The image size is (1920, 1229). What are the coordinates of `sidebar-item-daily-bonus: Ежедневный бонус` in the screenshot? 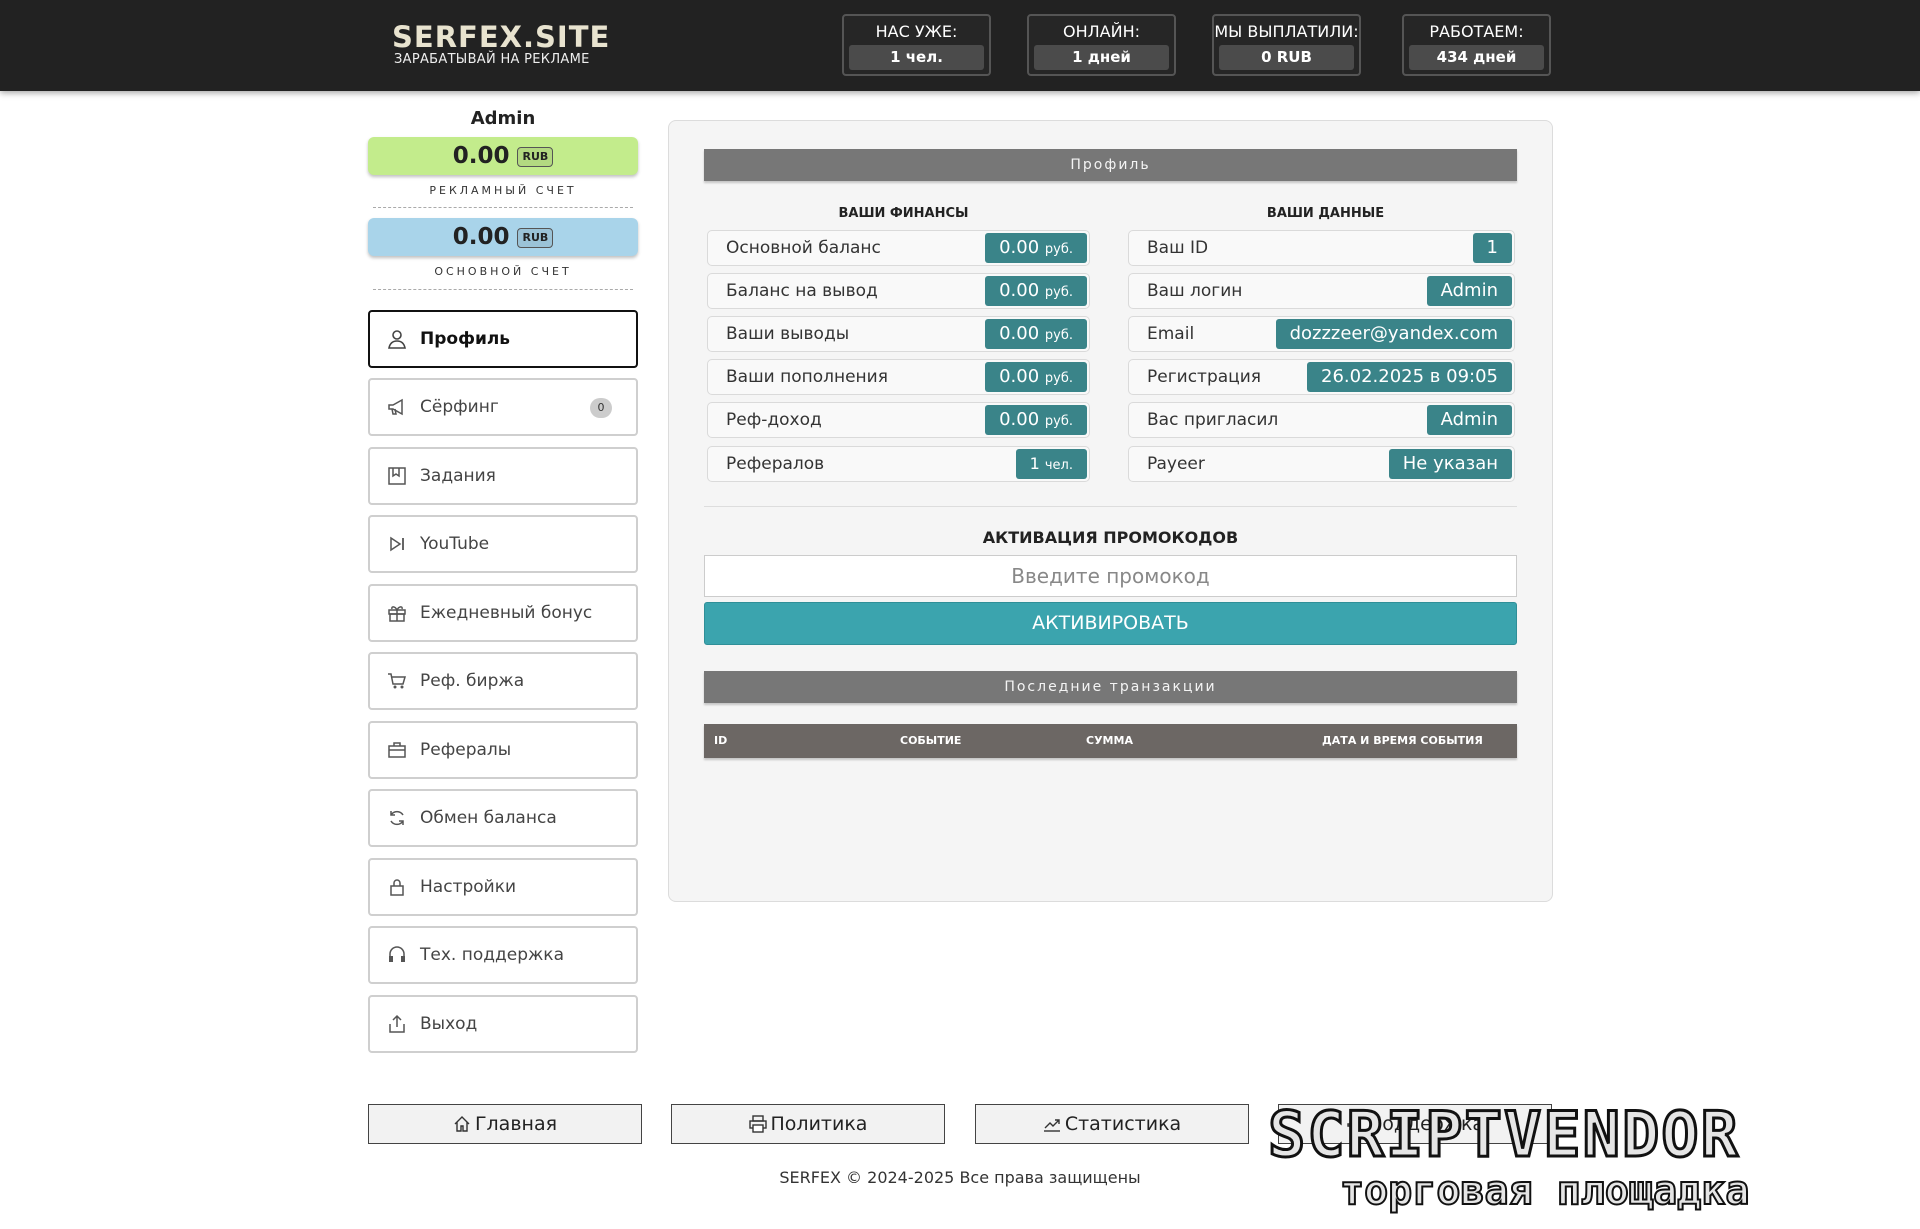 It's located at (503, 613).